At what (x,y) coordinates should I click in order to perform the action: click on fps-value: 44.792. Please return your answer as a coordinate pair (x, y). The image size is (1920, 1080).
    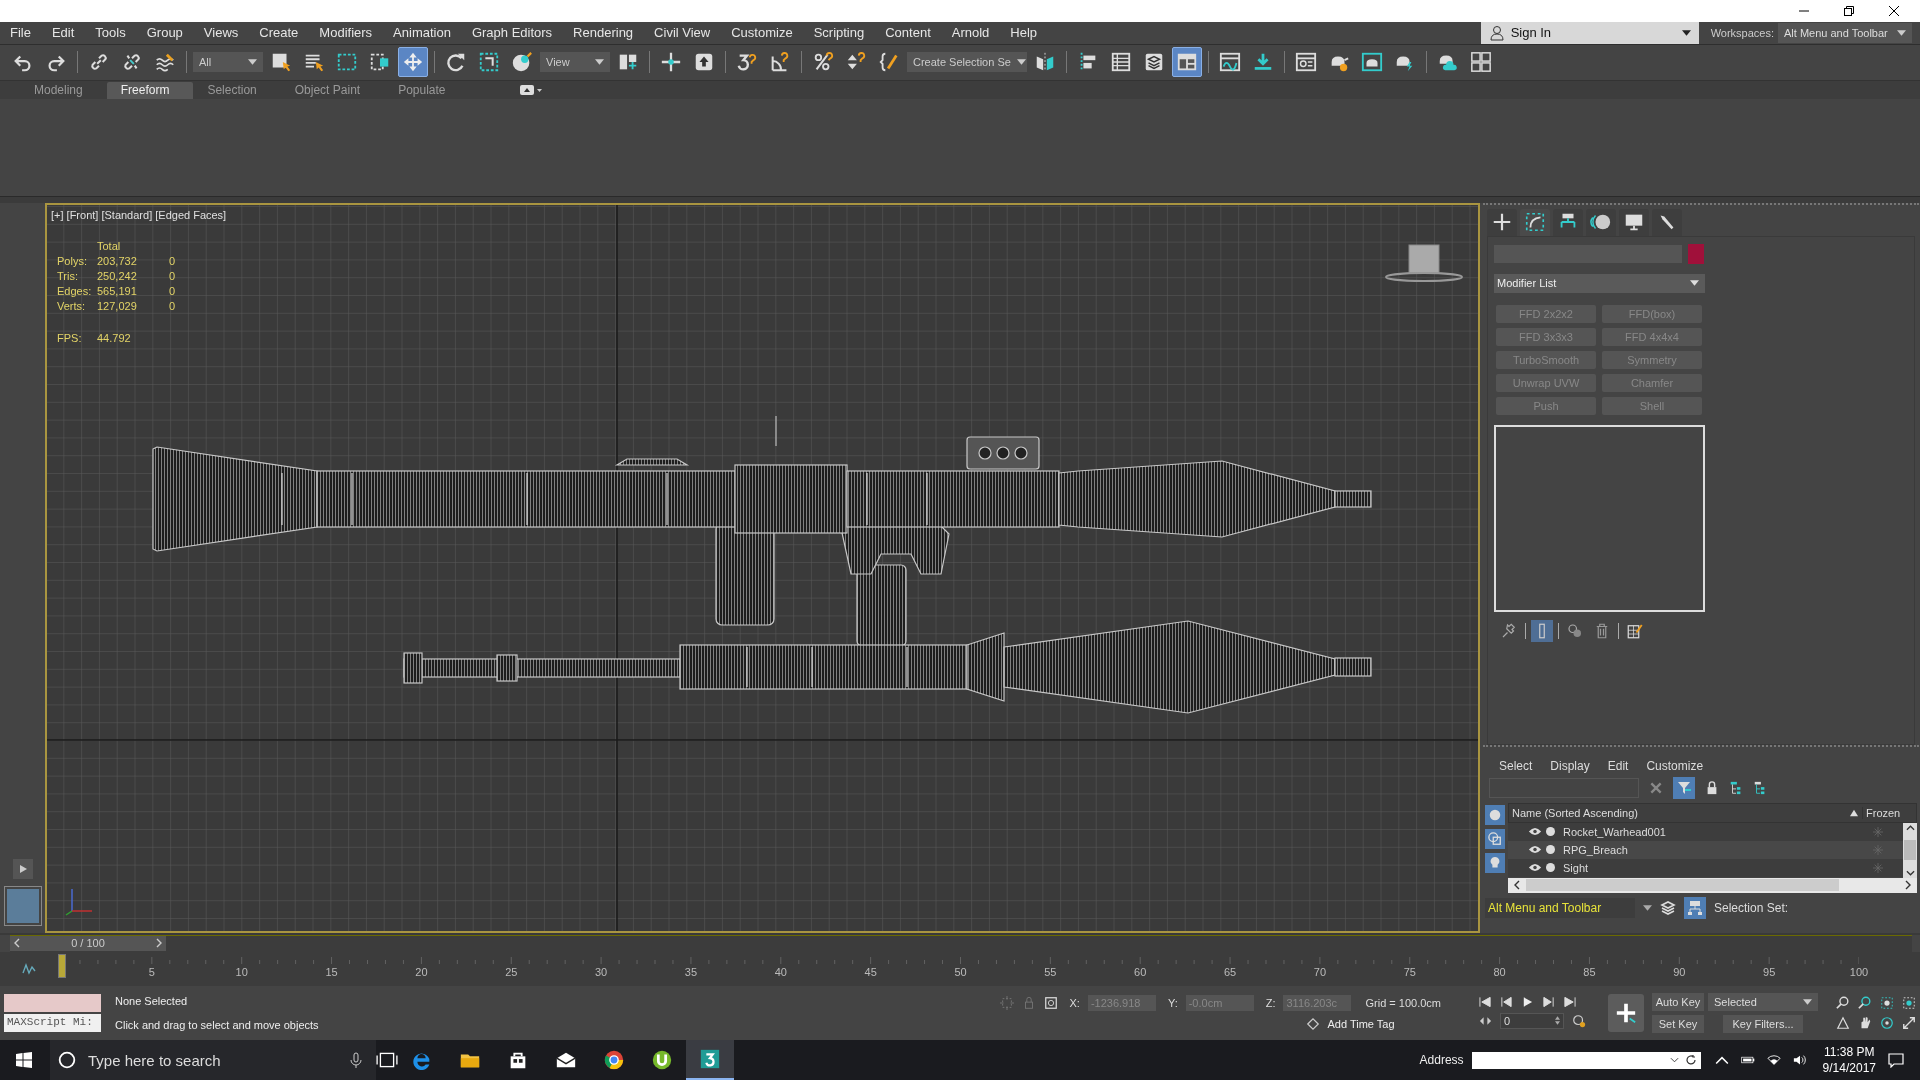
    Looking at the image, I should click on (114, 337).